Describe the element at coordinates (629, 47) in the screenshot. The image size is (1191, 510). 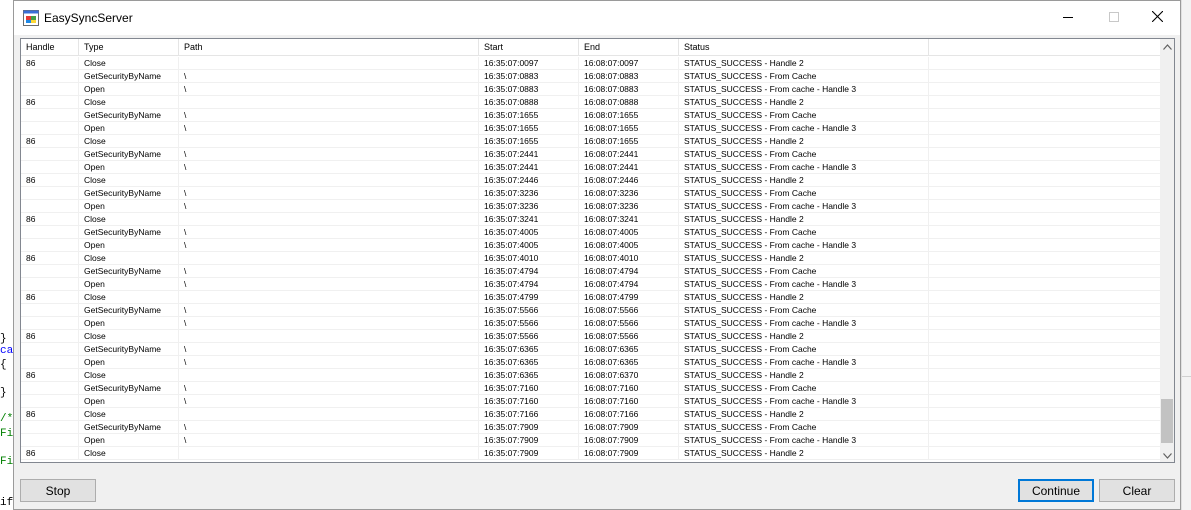
I see `column-header-end: End` at that location.